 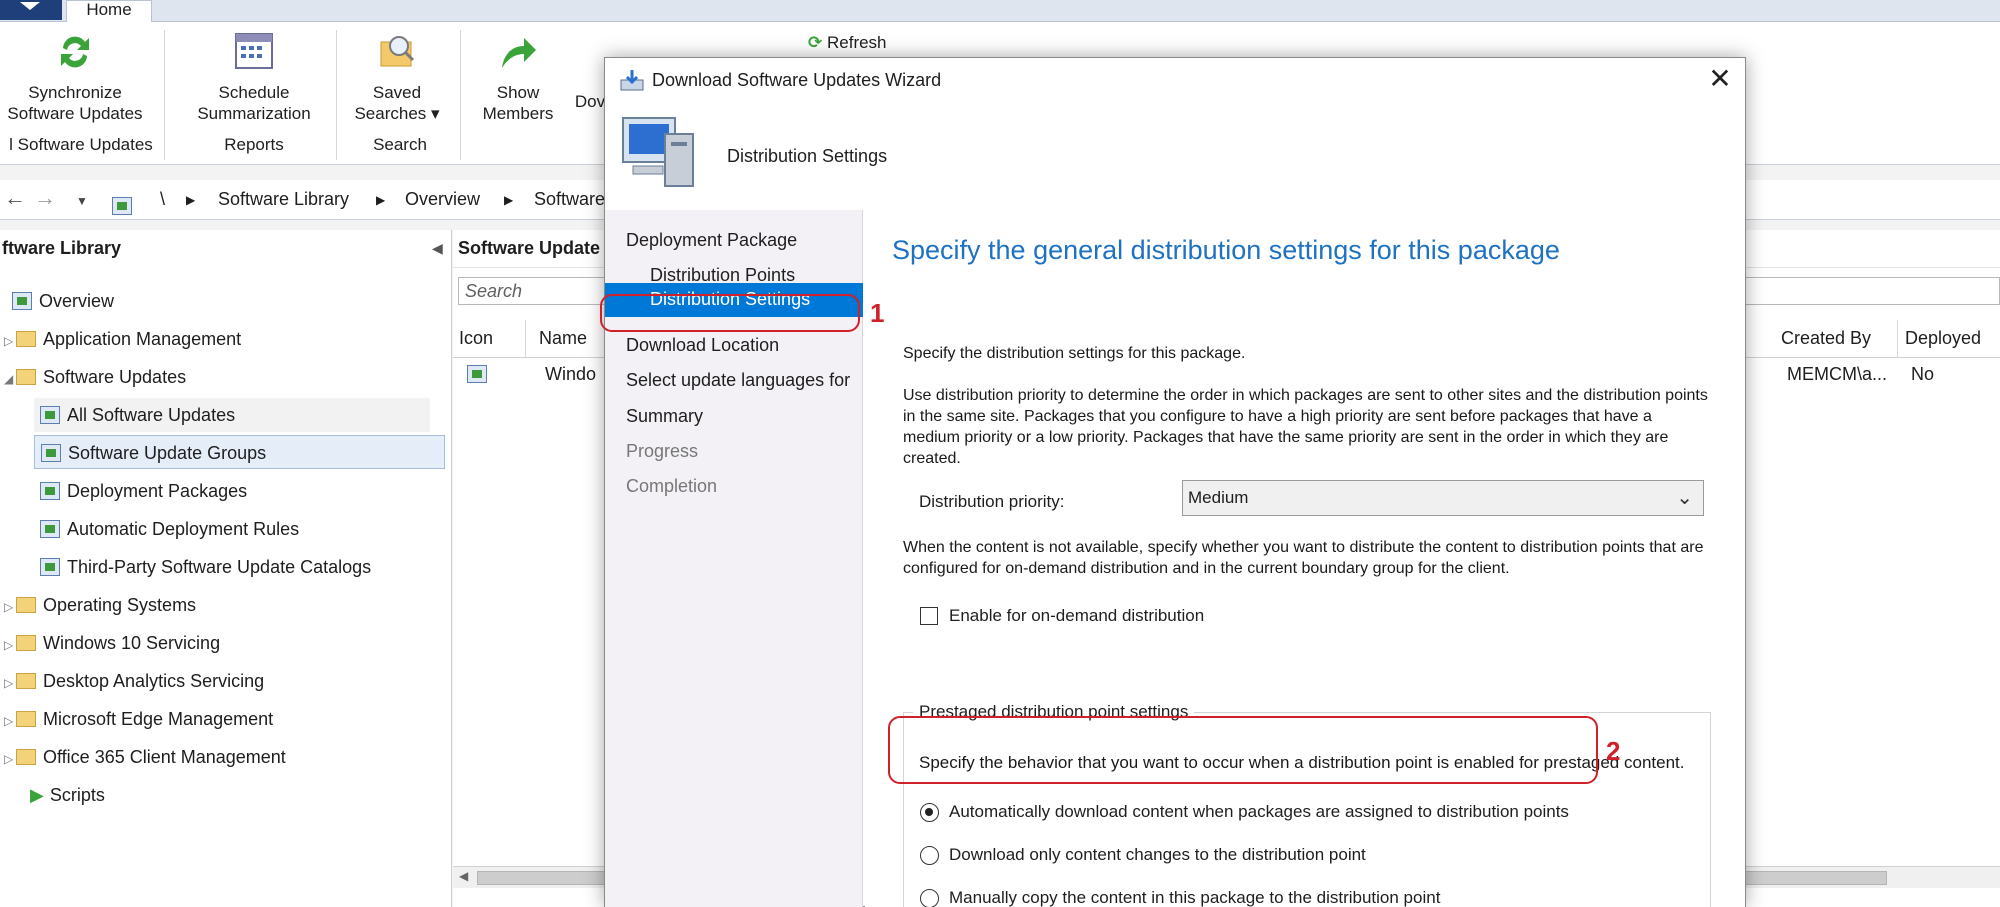 I want to click on history-dropdown-icon: ▼, so click(x=82, y=201).